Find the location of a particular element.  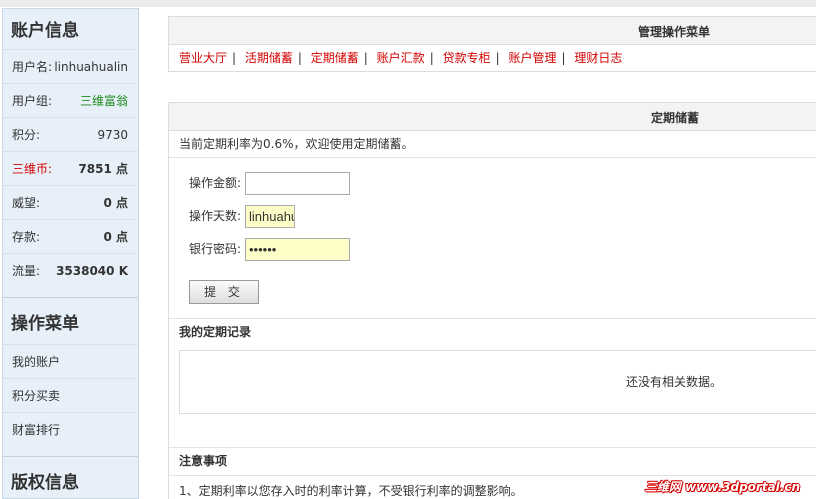

sidebar-item-wealth-ranking: 财富排行 is located at coordinates (70, 429).